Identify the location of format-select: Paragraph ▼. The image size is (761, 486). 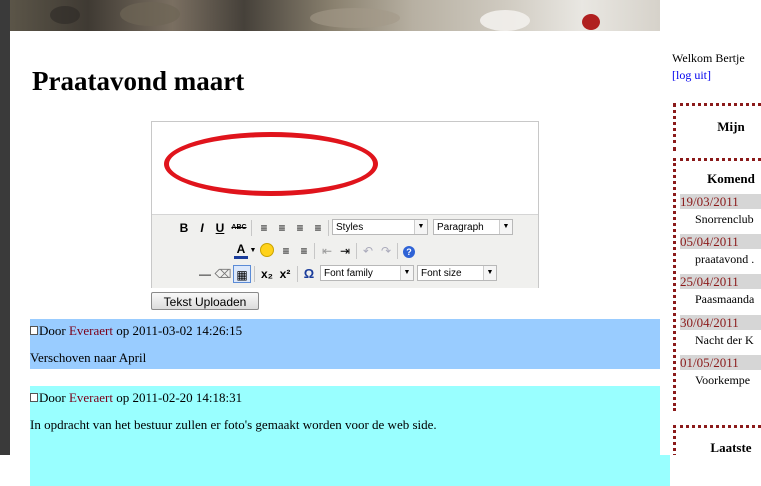
(473, 227).